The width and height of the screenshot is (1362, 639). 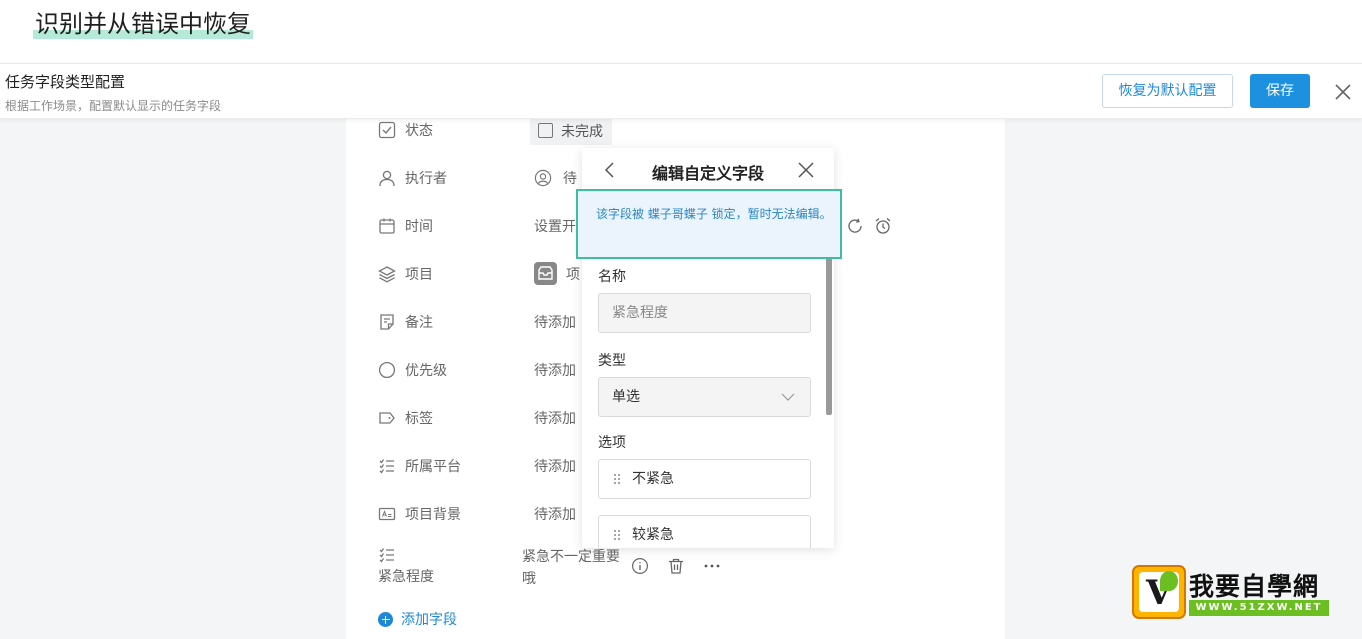 I want to click on platform-value: 待添加, so click(x=555, y=466).